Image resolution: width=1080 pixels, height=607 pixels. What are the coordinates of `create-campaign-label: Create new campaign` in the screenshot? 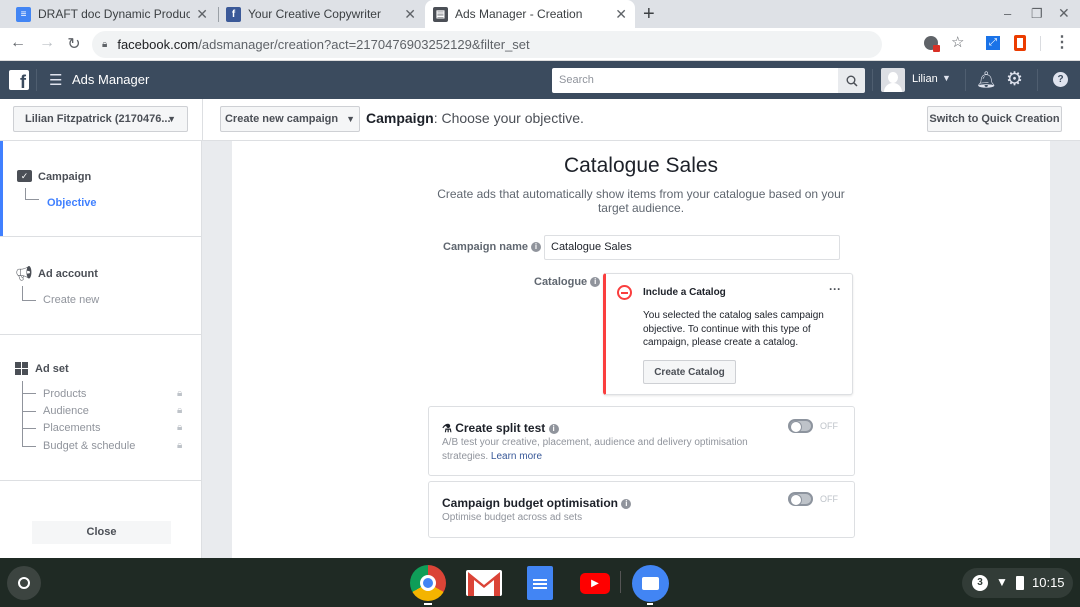 It's located at (281, 119).